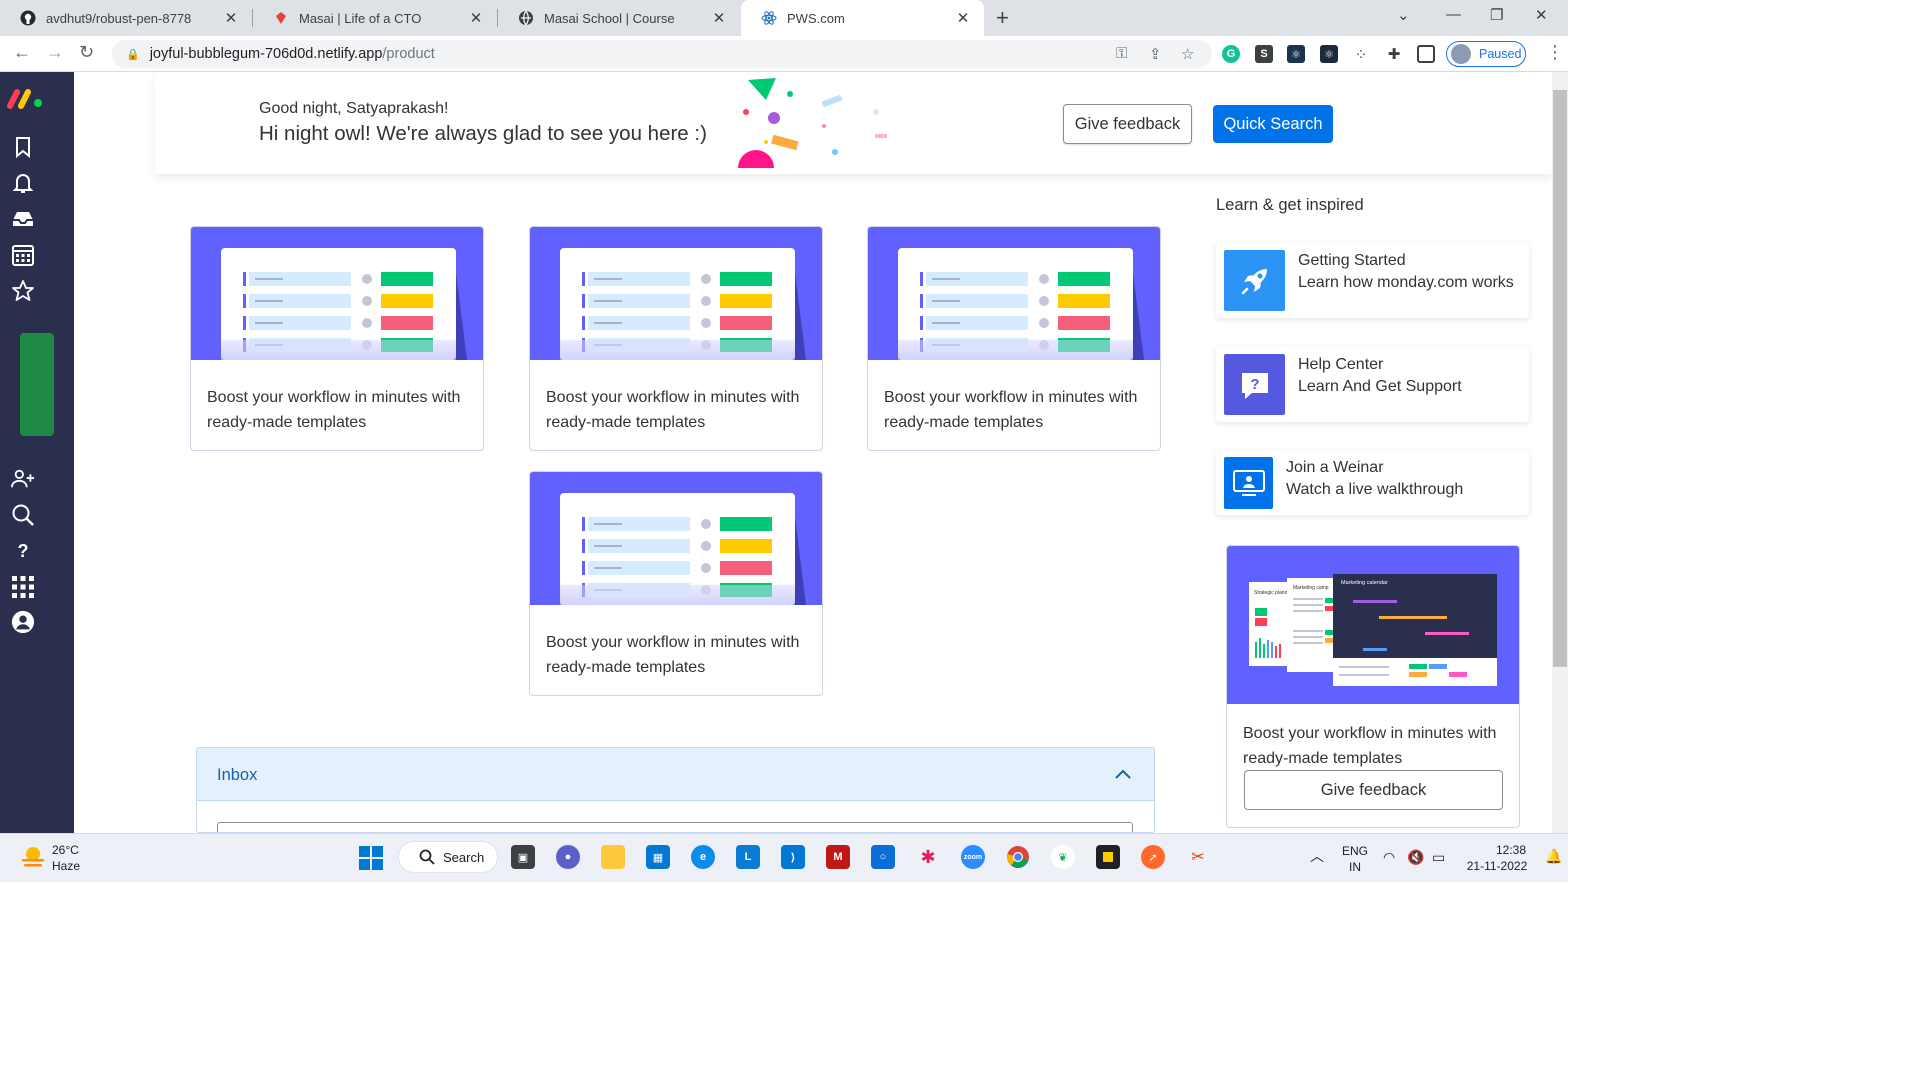 This screenshot has width=1920, height=1080. What do you see at coordinates (1264, 54) in the screenshot?
I see `s-extension-icon: S` at bounding box center [1264, 54].